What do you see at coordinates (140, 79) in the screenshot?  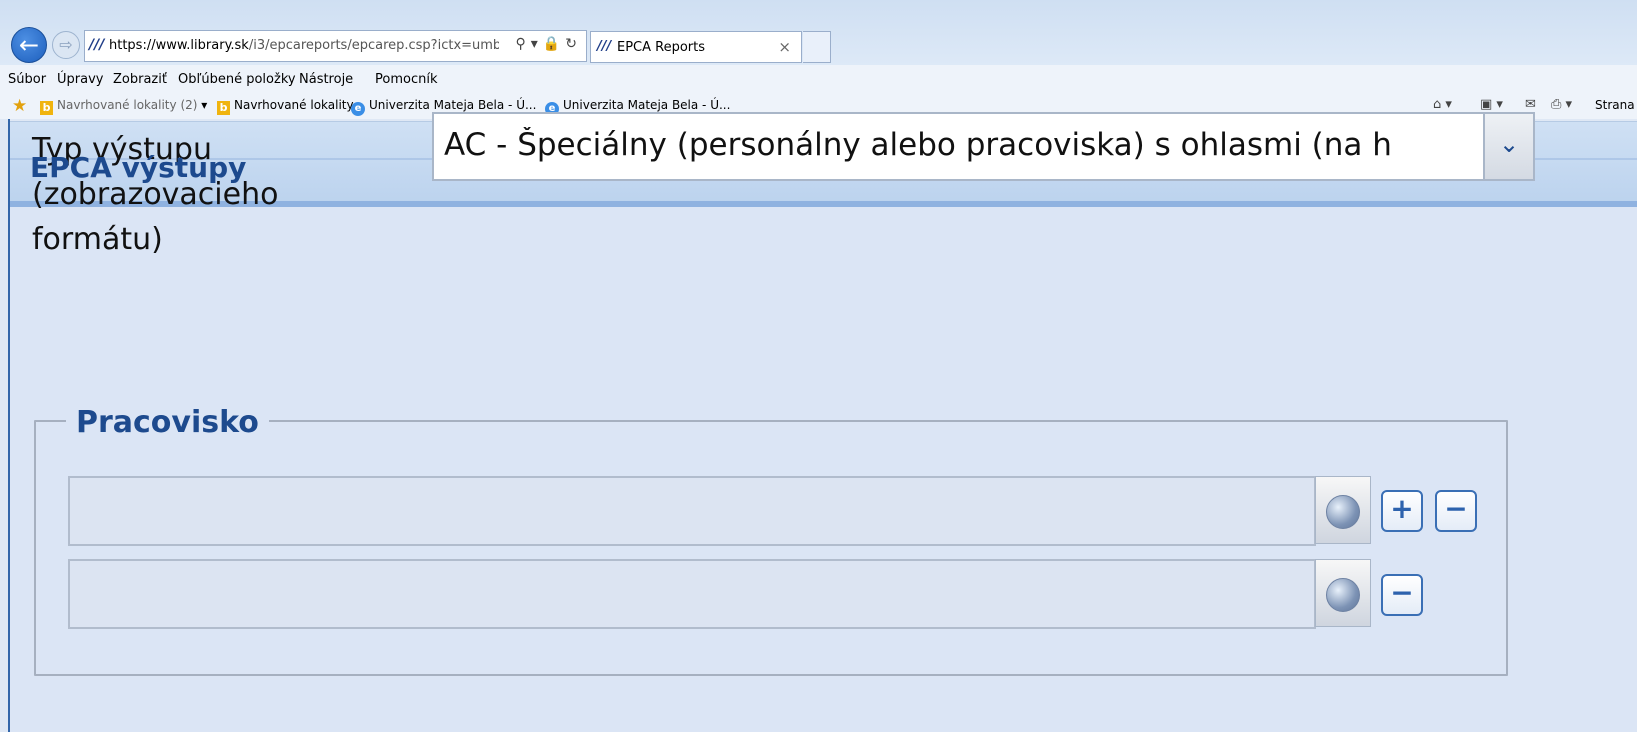 I see `menu-view: Zobraziť` at bounding box center [140, 79].